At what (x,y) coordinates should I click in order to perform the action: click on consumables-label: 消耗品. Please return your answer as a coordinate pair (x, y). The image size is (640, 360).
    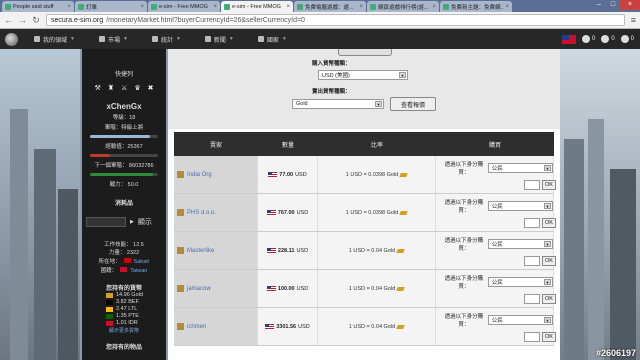
    Looking at the image, I should click on (123, 204).